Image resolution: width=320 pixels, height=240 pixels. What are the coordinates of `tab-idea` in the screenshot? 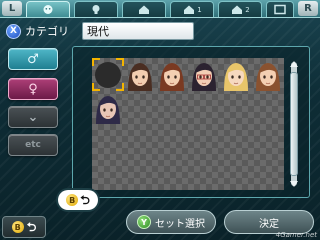 It's located at (96, 9).